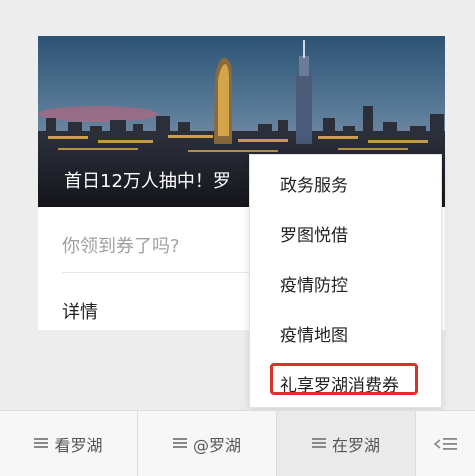  What do you see at coordinates (216, 445) in the screenshot?
I see `tab-label: @罗湖` at bounding box center [216, 445].